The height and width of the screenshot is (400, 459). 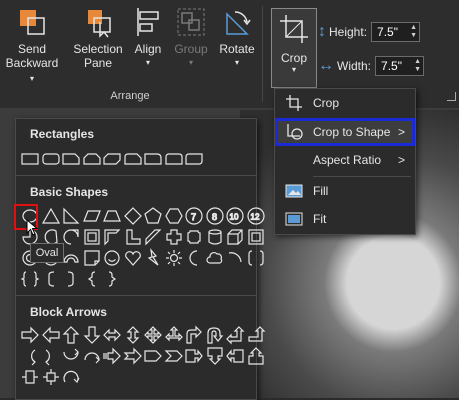 What do you see at coordinates (112, 258) in the screenshot?
I see `smiley-face-shape` at bounding box center [112, 258].